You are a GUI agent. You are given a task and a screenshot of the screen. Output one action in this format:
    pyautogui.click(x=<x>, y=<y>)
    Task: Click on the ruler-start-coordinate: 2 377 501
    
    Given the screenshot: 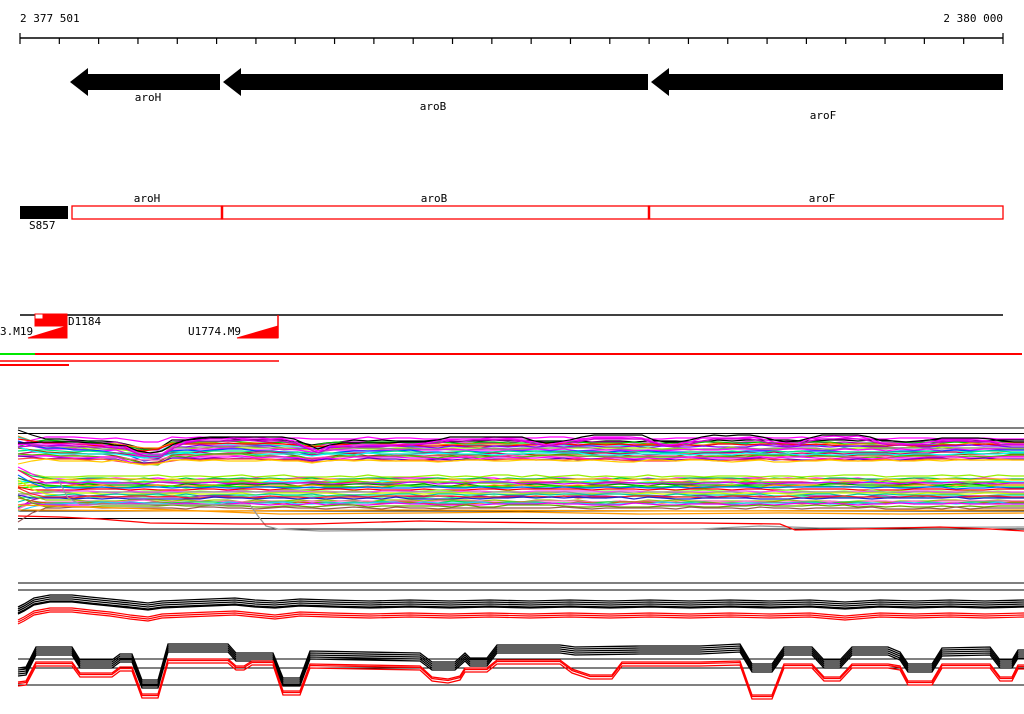 What is the action you would take?
    pyautogui.click(x=50, y=18)
    